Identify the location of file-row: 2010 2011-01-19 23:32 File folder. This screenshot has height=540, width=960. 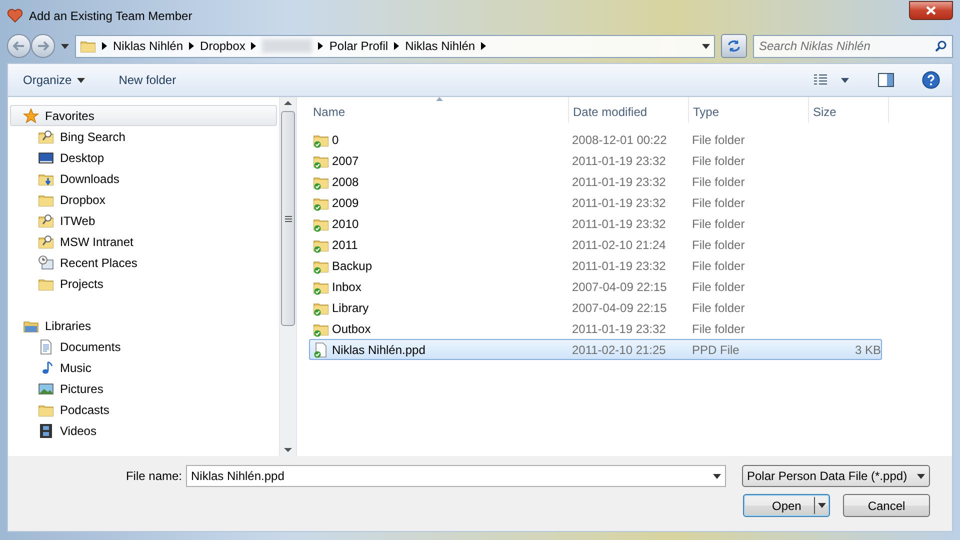
(595, 223).